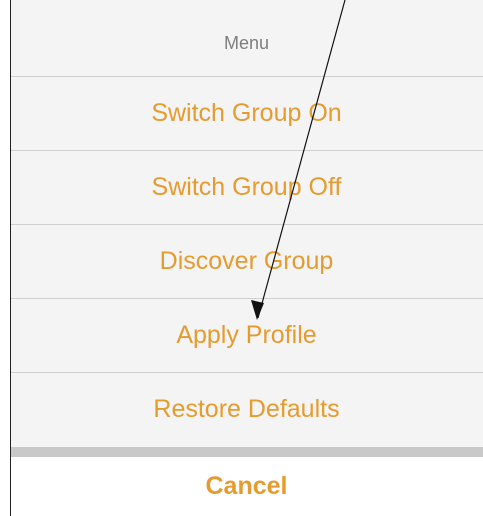 The image size is (483, 516). Describe the element at coordinates (246, 486) in the screenshot. I see `cancel-button: Cancel` at that location.